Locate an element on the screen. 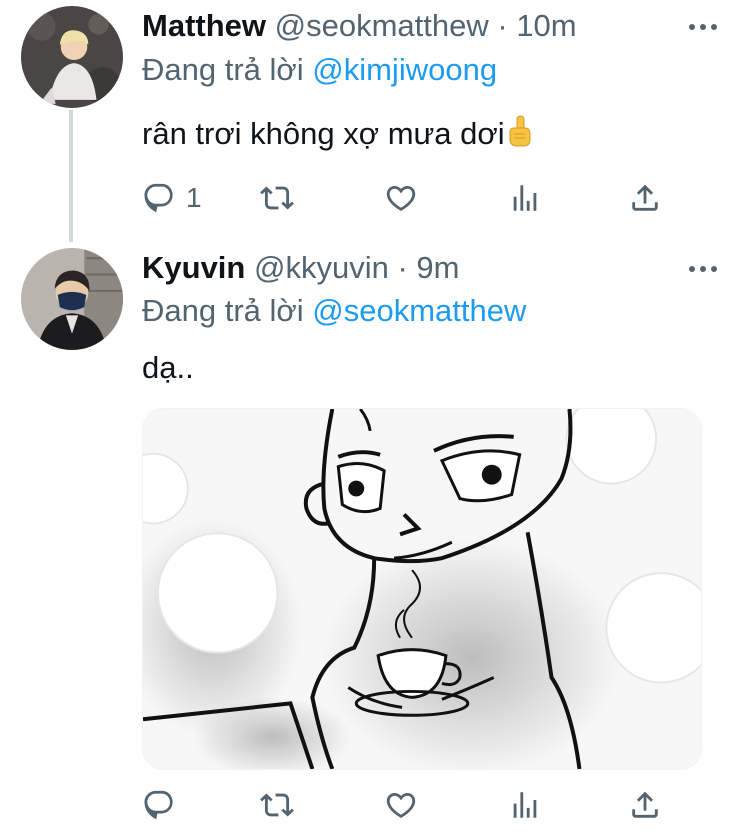 This screenshot has width=750, height=832. reply-button: 1 is located at coordinates (172, 198).